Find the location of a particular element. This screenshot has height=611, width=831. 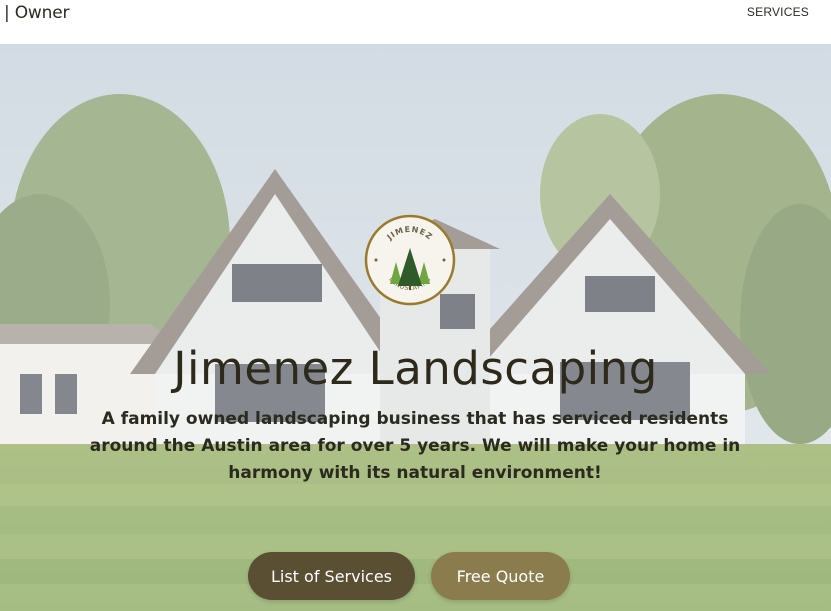

company-logo: JIMENEZ LANDSCAPING is located at coordinates (410, 260).